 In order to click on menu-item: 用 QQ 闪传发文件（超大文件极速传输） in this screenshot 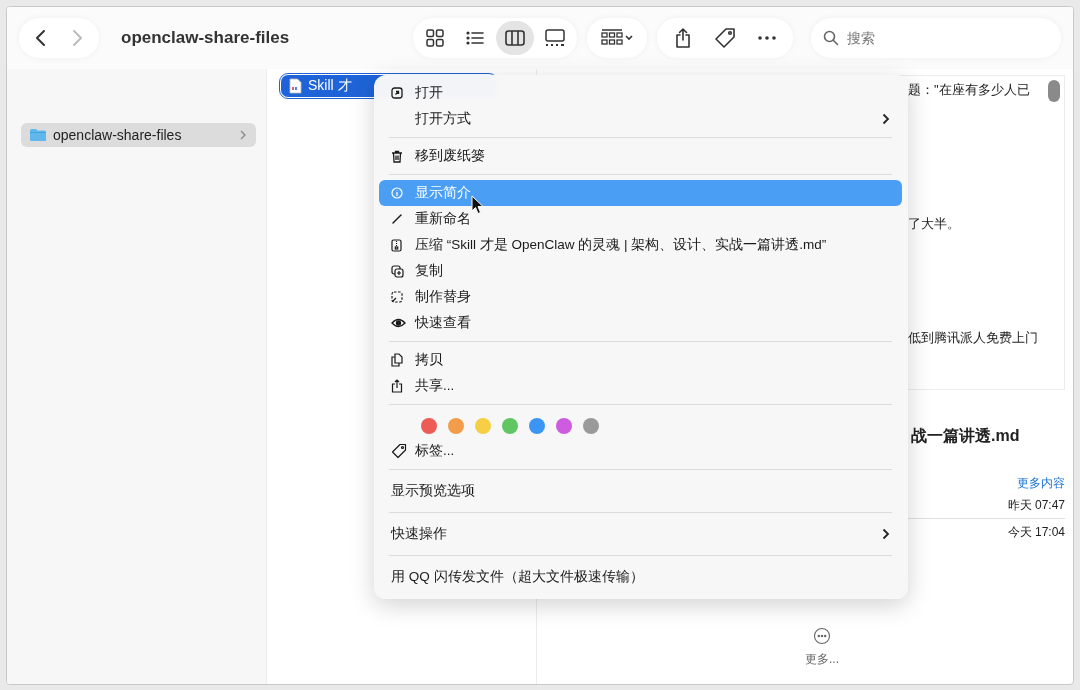, I will do `click(640, 577)`.